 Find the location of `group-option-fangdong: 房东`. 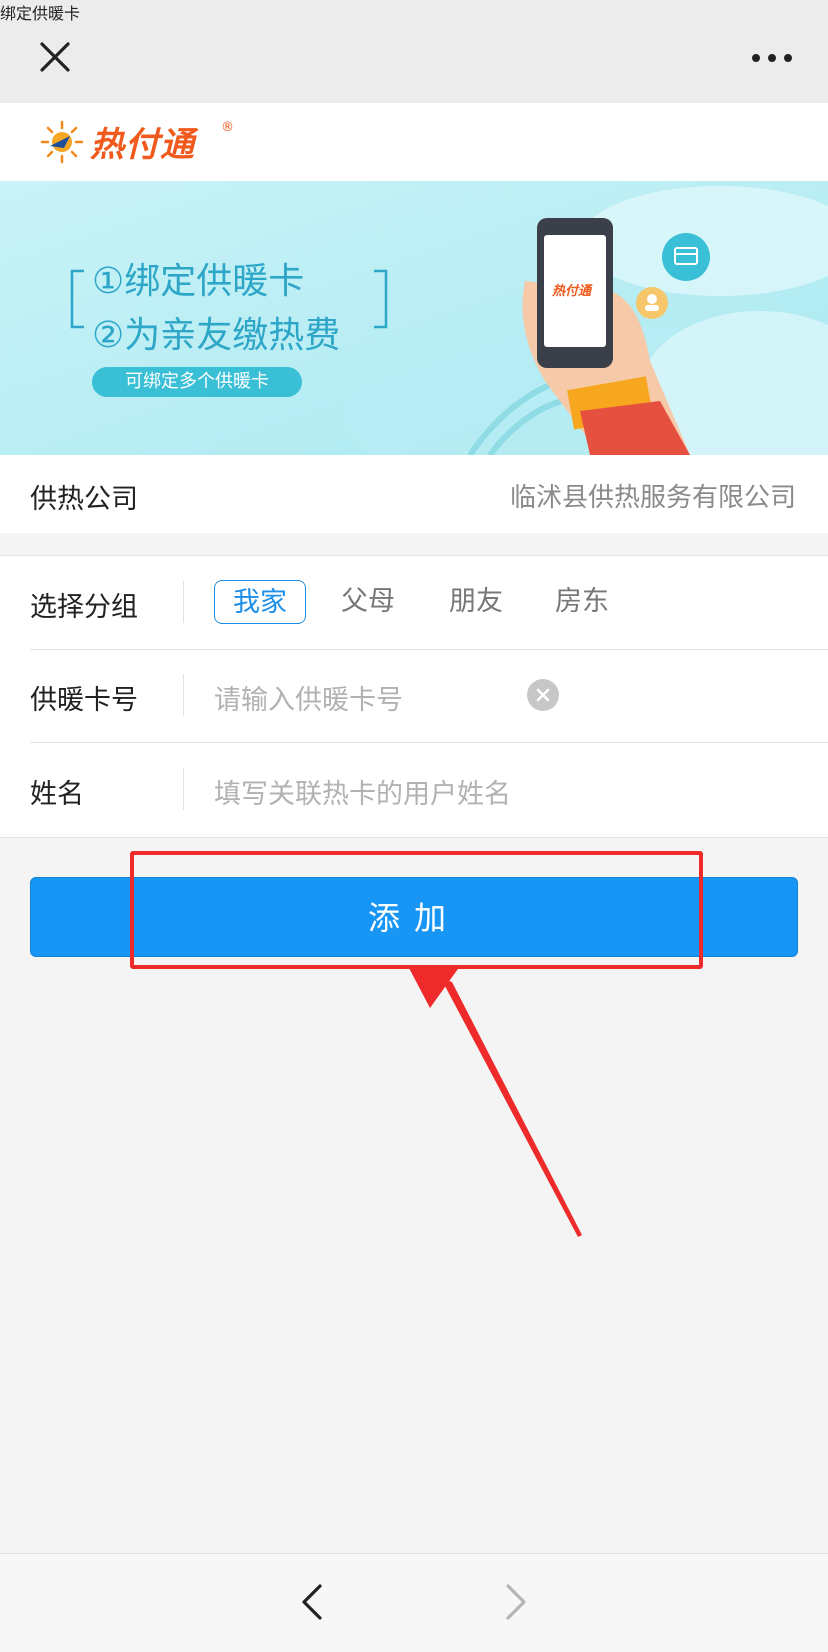

group-option-fangdong: 房东 is located at coordinates (582, 602).